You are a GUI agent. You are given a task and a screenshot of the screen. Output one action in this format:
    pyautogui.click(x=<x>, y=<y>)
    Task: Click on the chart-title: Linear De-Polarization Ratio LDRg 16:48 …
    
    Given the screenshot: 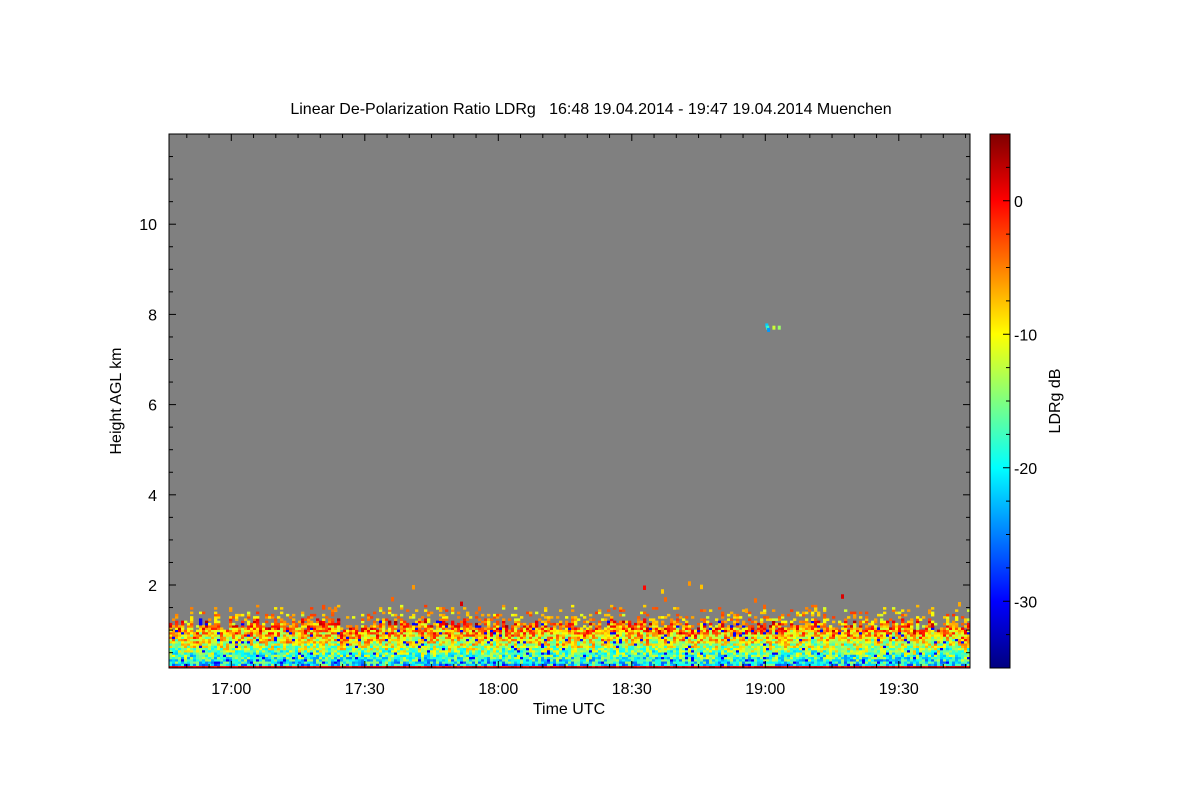 What is the action you would take?
    pyautogui.click(x=590, y=109)
    